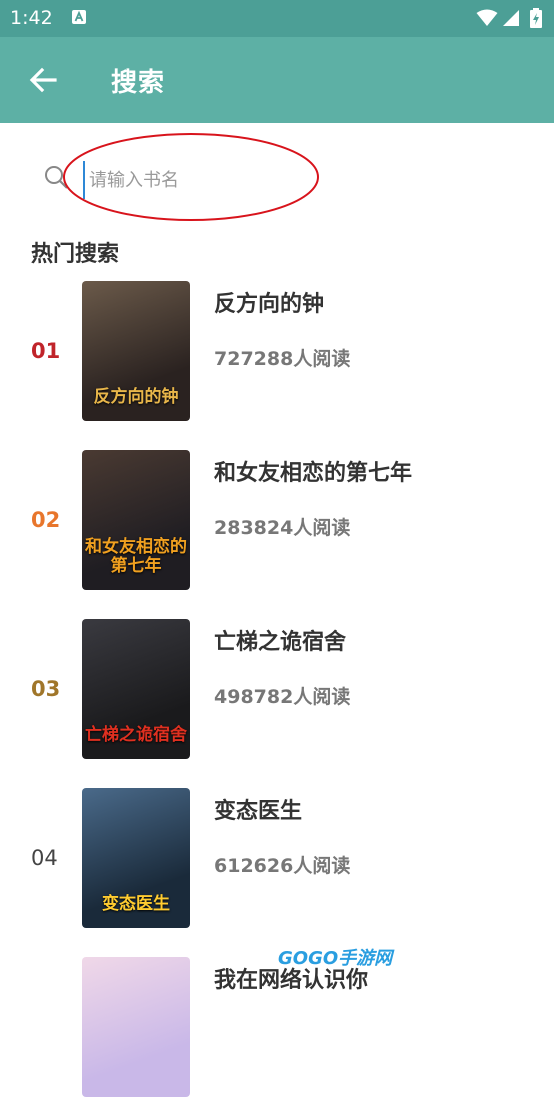 This screenshot has height=1097, width=554. Describe the element at coordinates (487, 17) in the screenshot. I see `wifi-icon` at that location.